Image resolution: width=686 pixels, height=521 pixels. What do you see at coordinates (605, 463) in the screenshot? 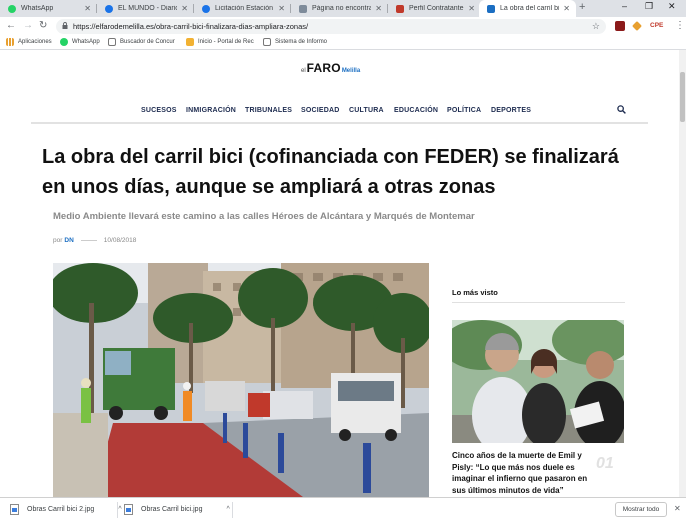
I see `most-viewed-item-number: 01` at bounding box center [605, 463].